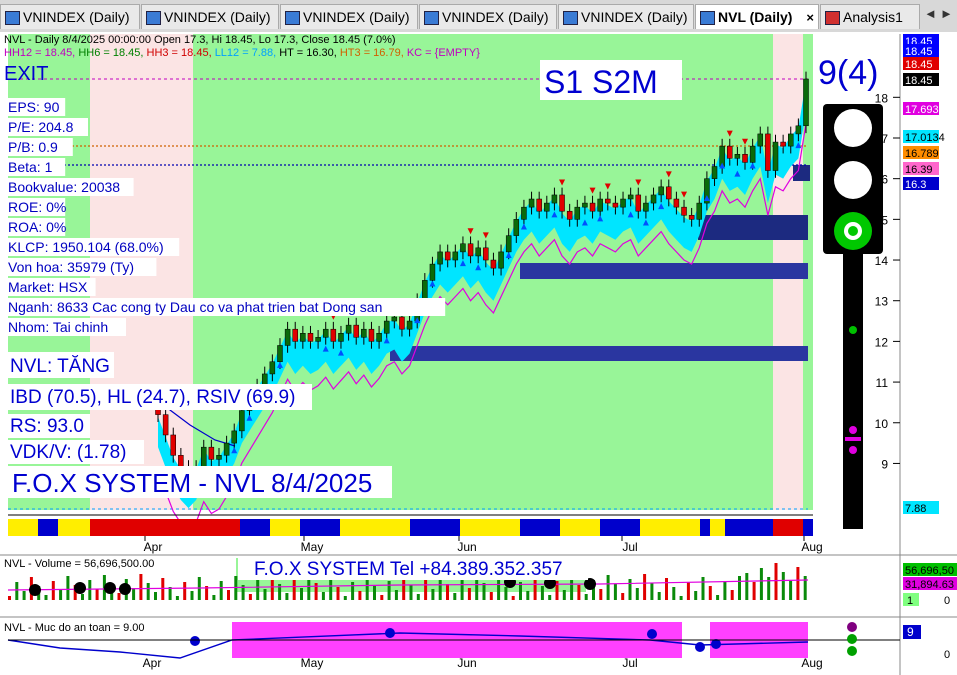 The image size is (957, 675). I want to click on signal-count: 9(4), so click(848, 73).